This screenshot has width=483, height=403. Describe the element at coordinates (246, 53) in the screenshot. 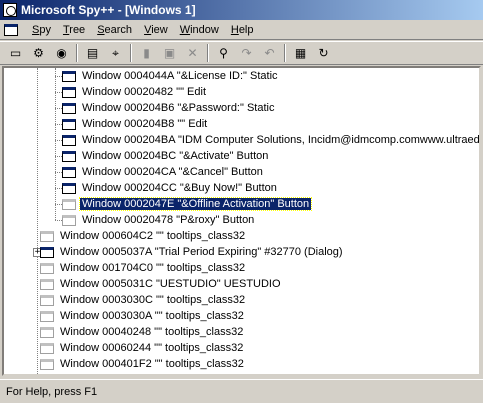

I see `find-next-icon: ↷` at that location.